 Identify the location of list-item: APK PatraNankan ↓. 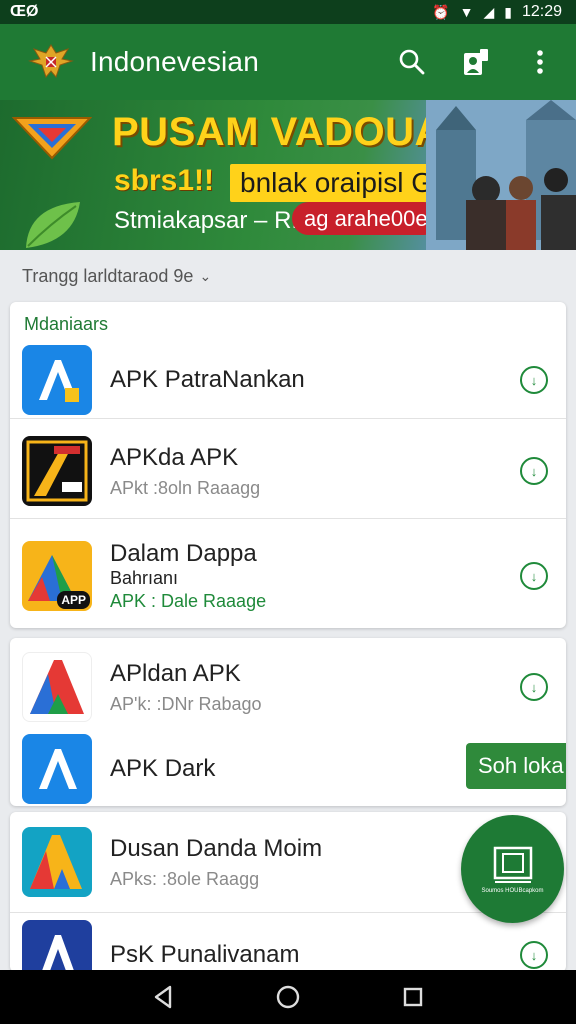
(288, 380).